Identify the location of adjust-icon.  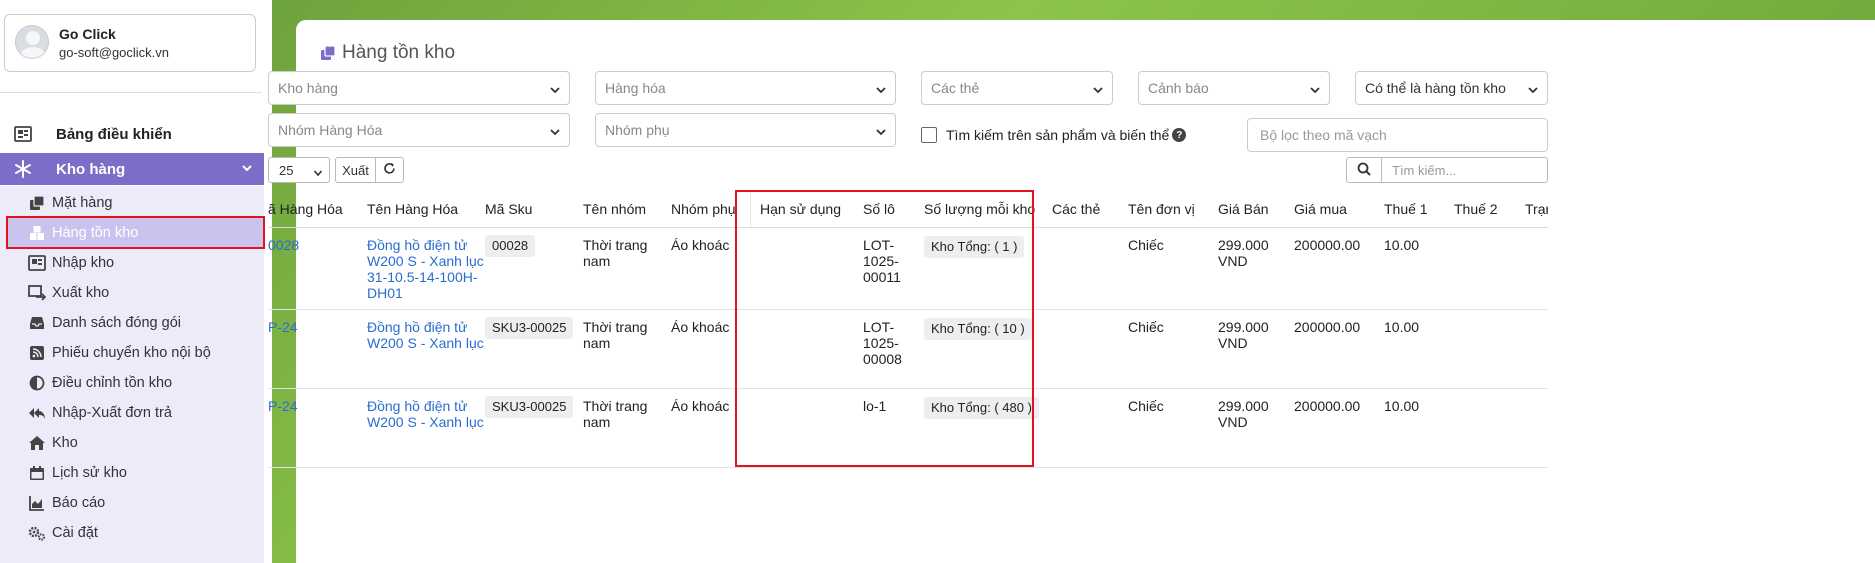
(37, 383).